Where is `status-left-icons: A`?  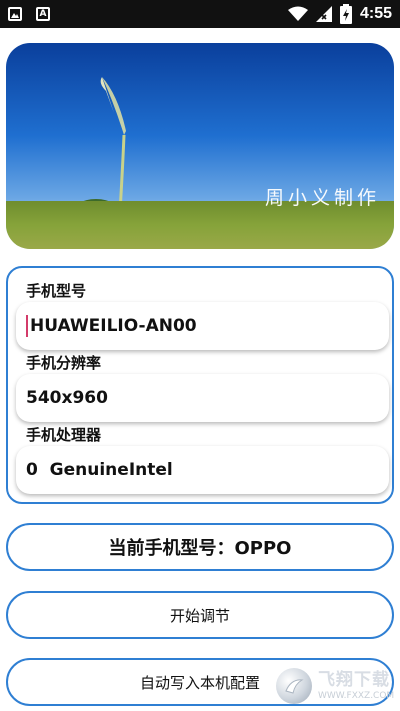
status-left-icons: A is located at coordinates (29, 14).